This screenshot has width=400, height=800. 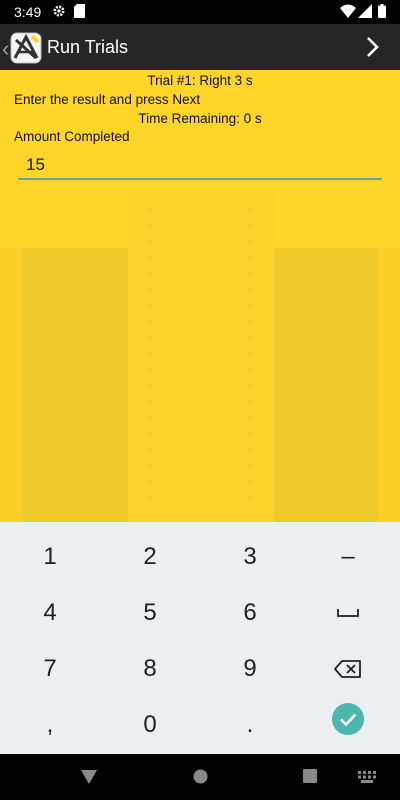 What do you see at coordinates (5, 49) in the screenshot?
I see `up-arrow-icon: ‹` at bounding box center [5, 49].